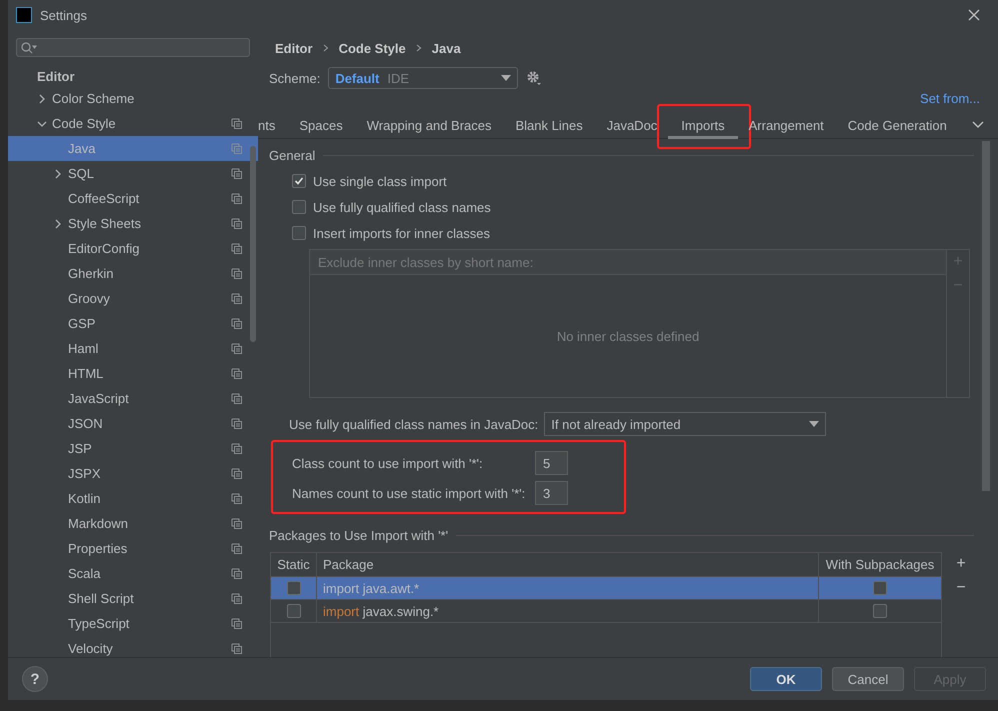  Describe the element at coordinates (786, 679) in the screenshot. I see `dialog-button: OK` at that location.